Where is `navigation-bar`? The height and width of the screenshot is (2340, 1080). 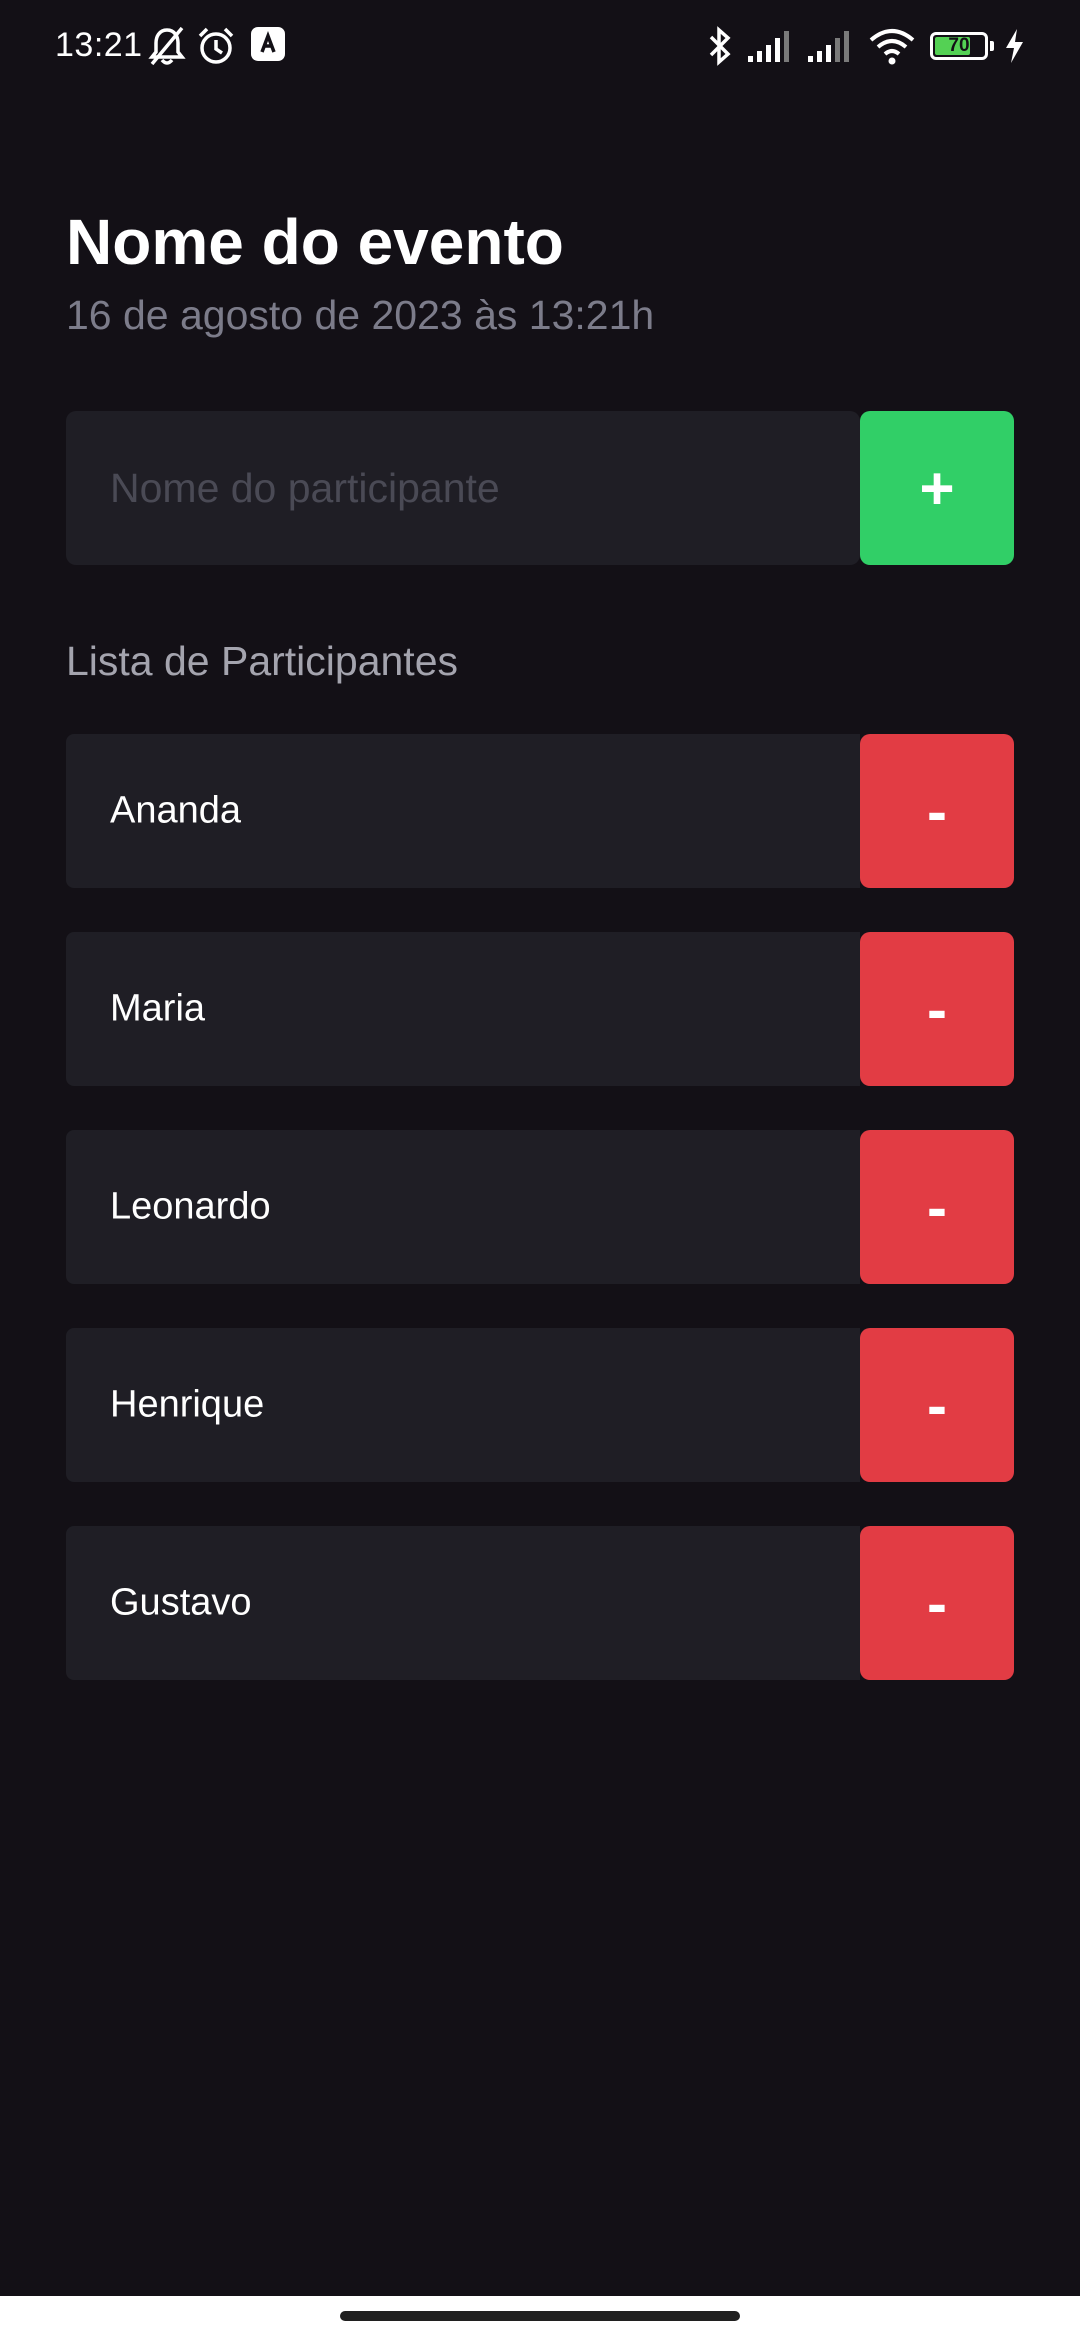 navigation-bar is located at coordinates (540, 2318).